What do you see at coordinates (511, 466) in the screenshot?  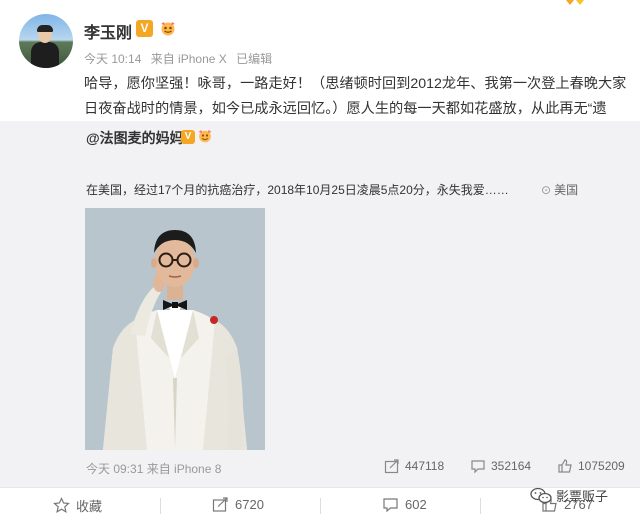 I see `repost-comment-value: 352164` at bounding box center [511, 466].